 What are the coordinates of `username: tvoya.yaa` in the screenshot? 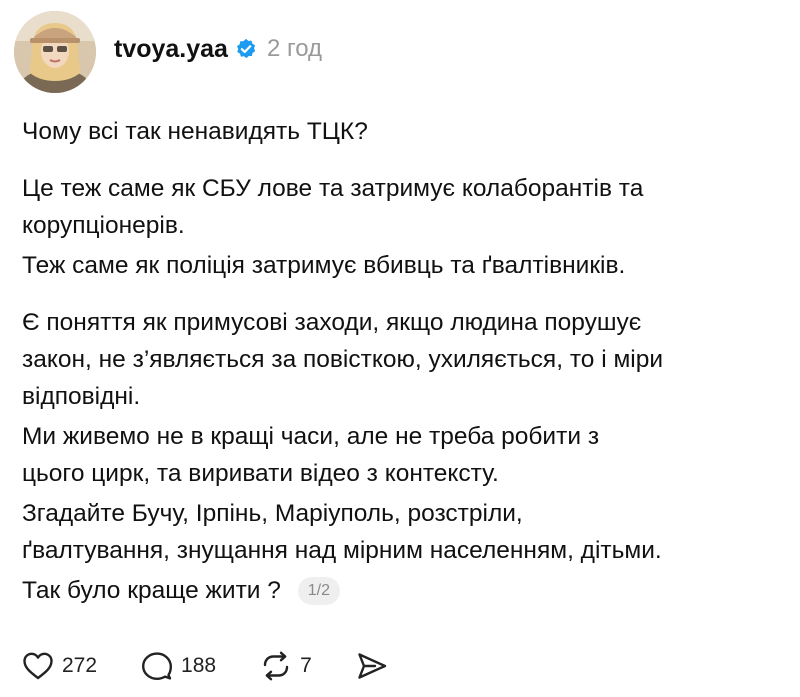 It's located at (171, 49).